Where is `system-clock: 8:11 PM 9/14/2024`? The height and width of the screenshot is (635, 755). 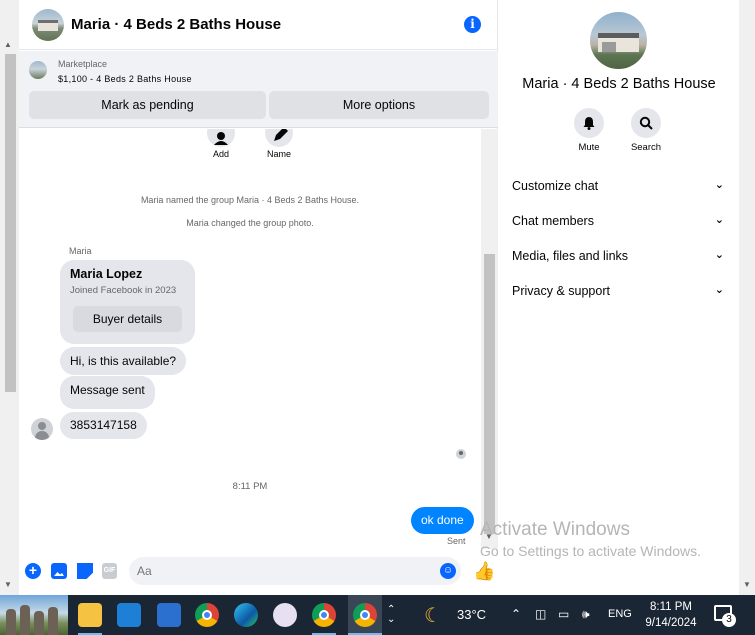 system-clock: 8:11 PM 9/14/2024 is located at coordinates (671, 615).